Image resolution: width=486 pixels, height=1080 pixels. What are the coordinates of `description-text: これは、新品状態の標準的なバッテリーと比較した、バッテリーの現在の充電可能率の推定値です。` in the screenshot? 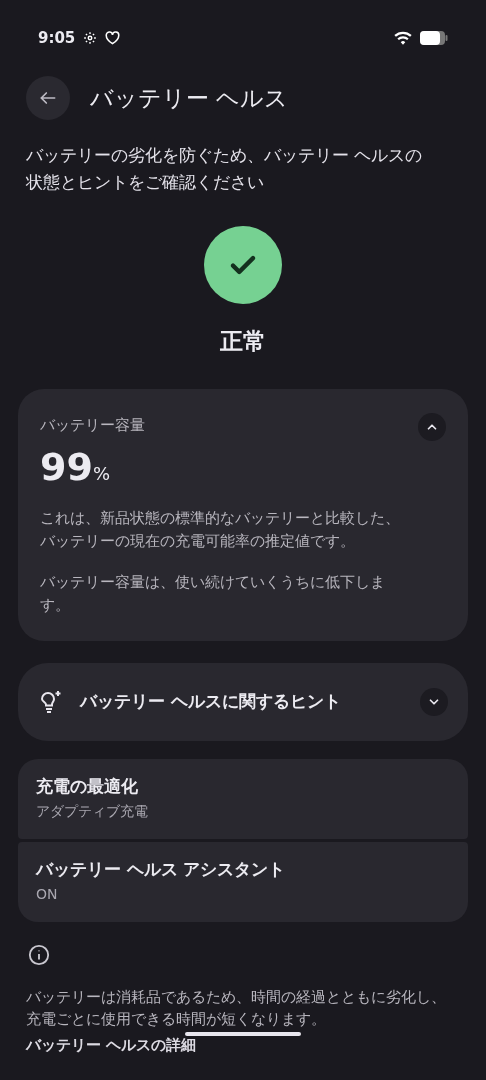 It's located at (220, 529).